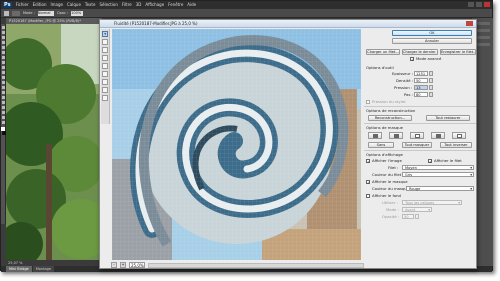  What do you see at coordinates (3, 42) in the screenshot?
I see `quick-select-tool-icon` at bounding box center [3, 42].